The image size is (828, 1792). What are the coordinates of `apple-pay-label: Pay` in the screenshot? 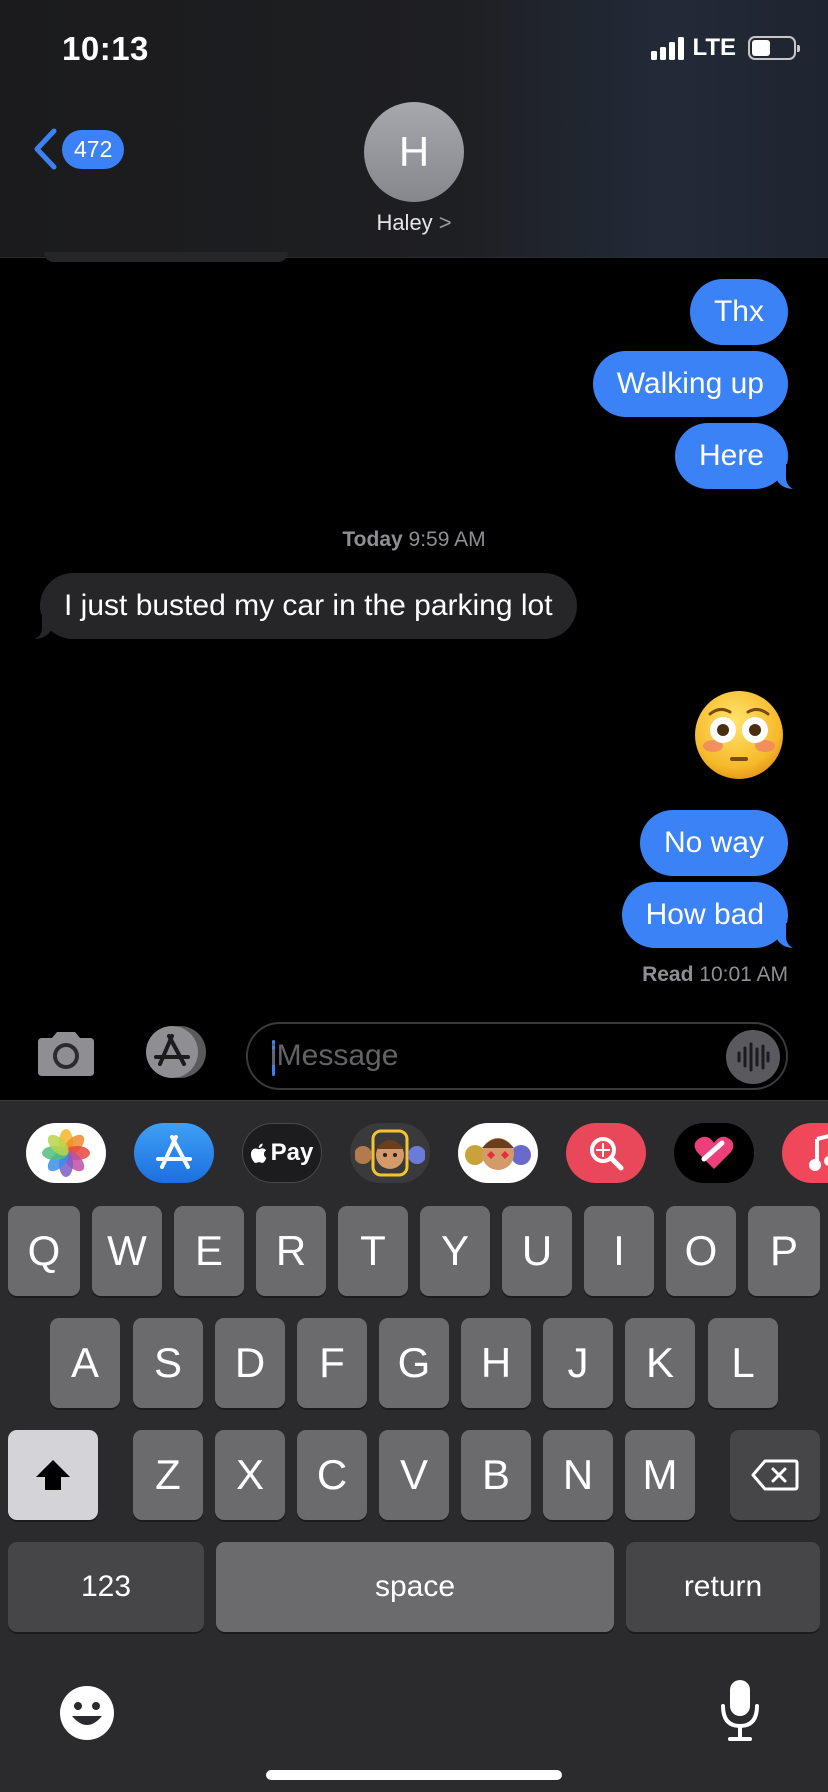 It's located at (292, 1152).